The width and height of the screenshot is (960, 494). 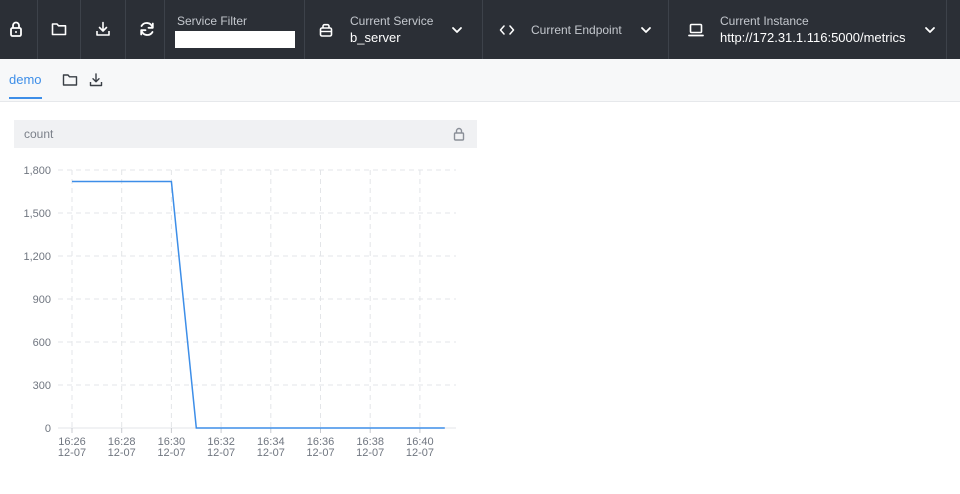 I want to click on current-instance-value: http://172.31.1.116:5000/metrics, so click(x=813, y=37).